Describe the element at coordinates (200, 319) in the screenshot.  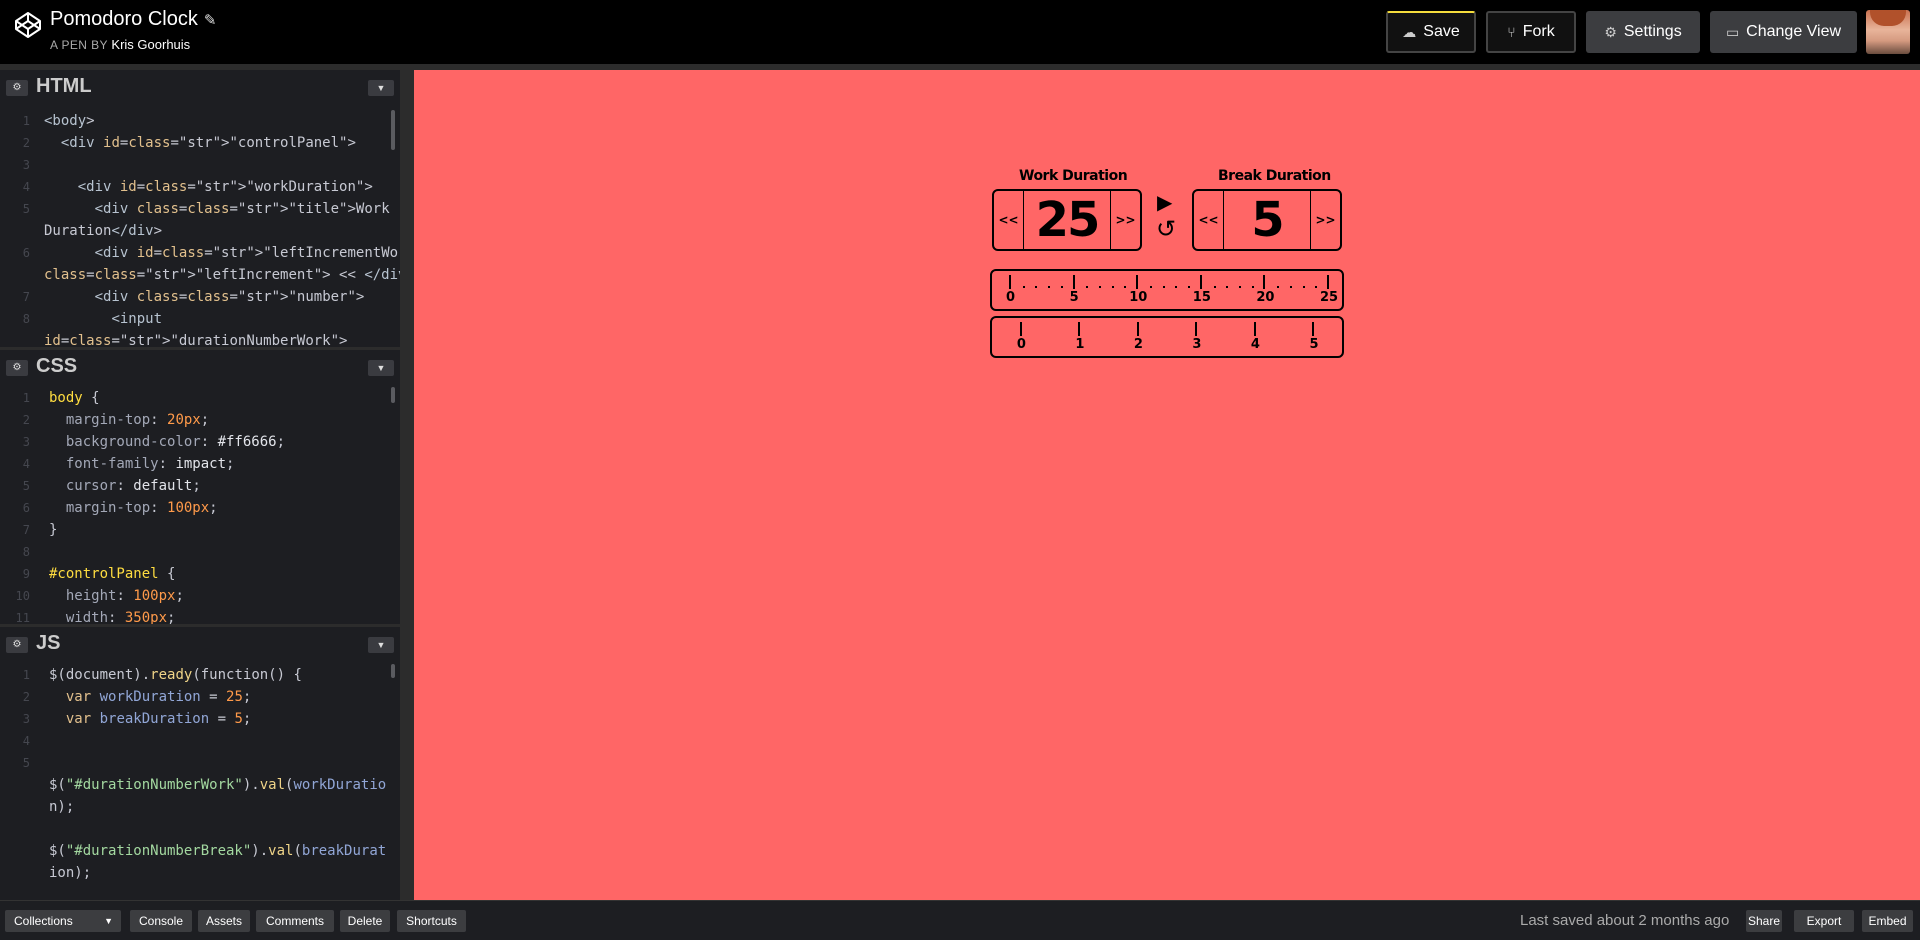
I see `code-line: 8 <input` at that location.